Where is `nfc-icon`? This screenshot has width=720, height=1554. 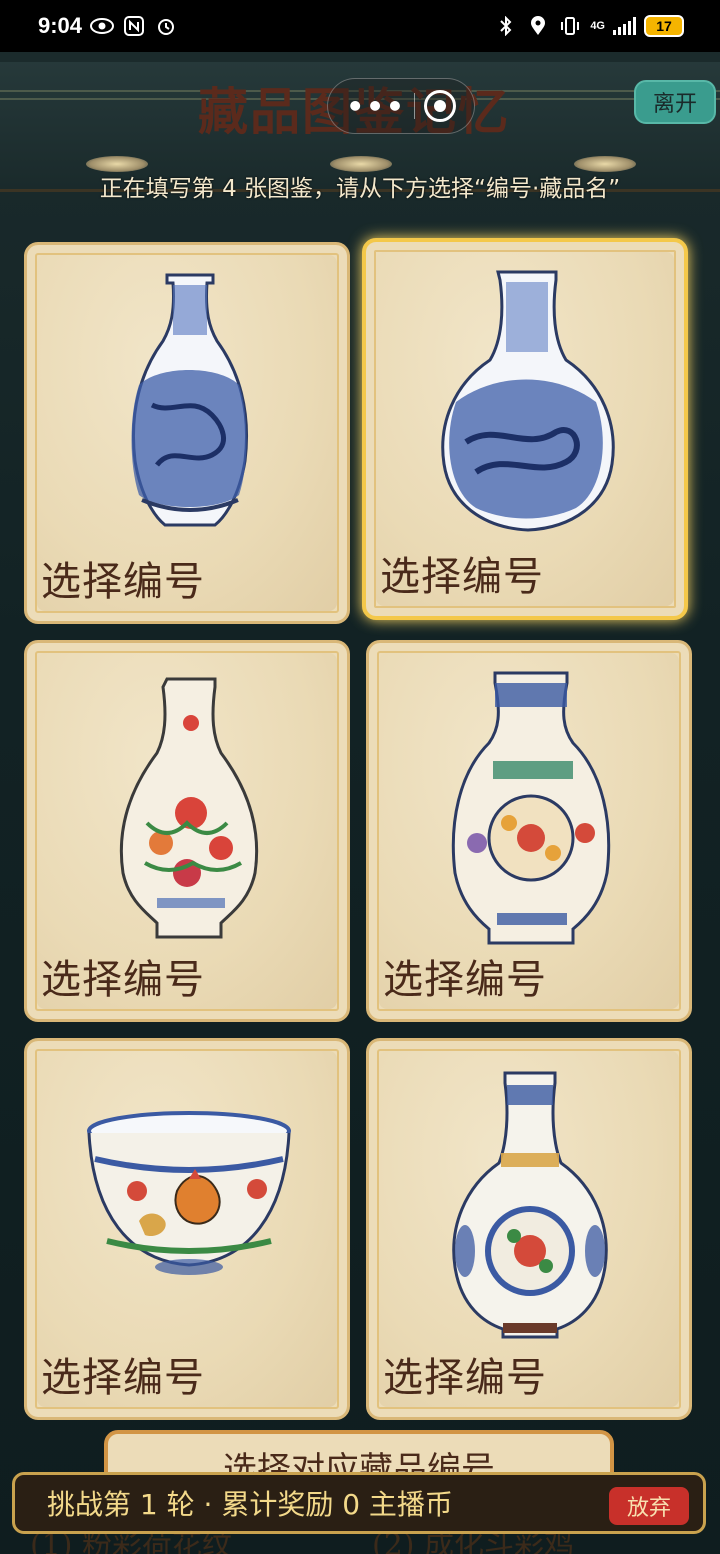 nfc-icon is located at coordinates (134, 26).